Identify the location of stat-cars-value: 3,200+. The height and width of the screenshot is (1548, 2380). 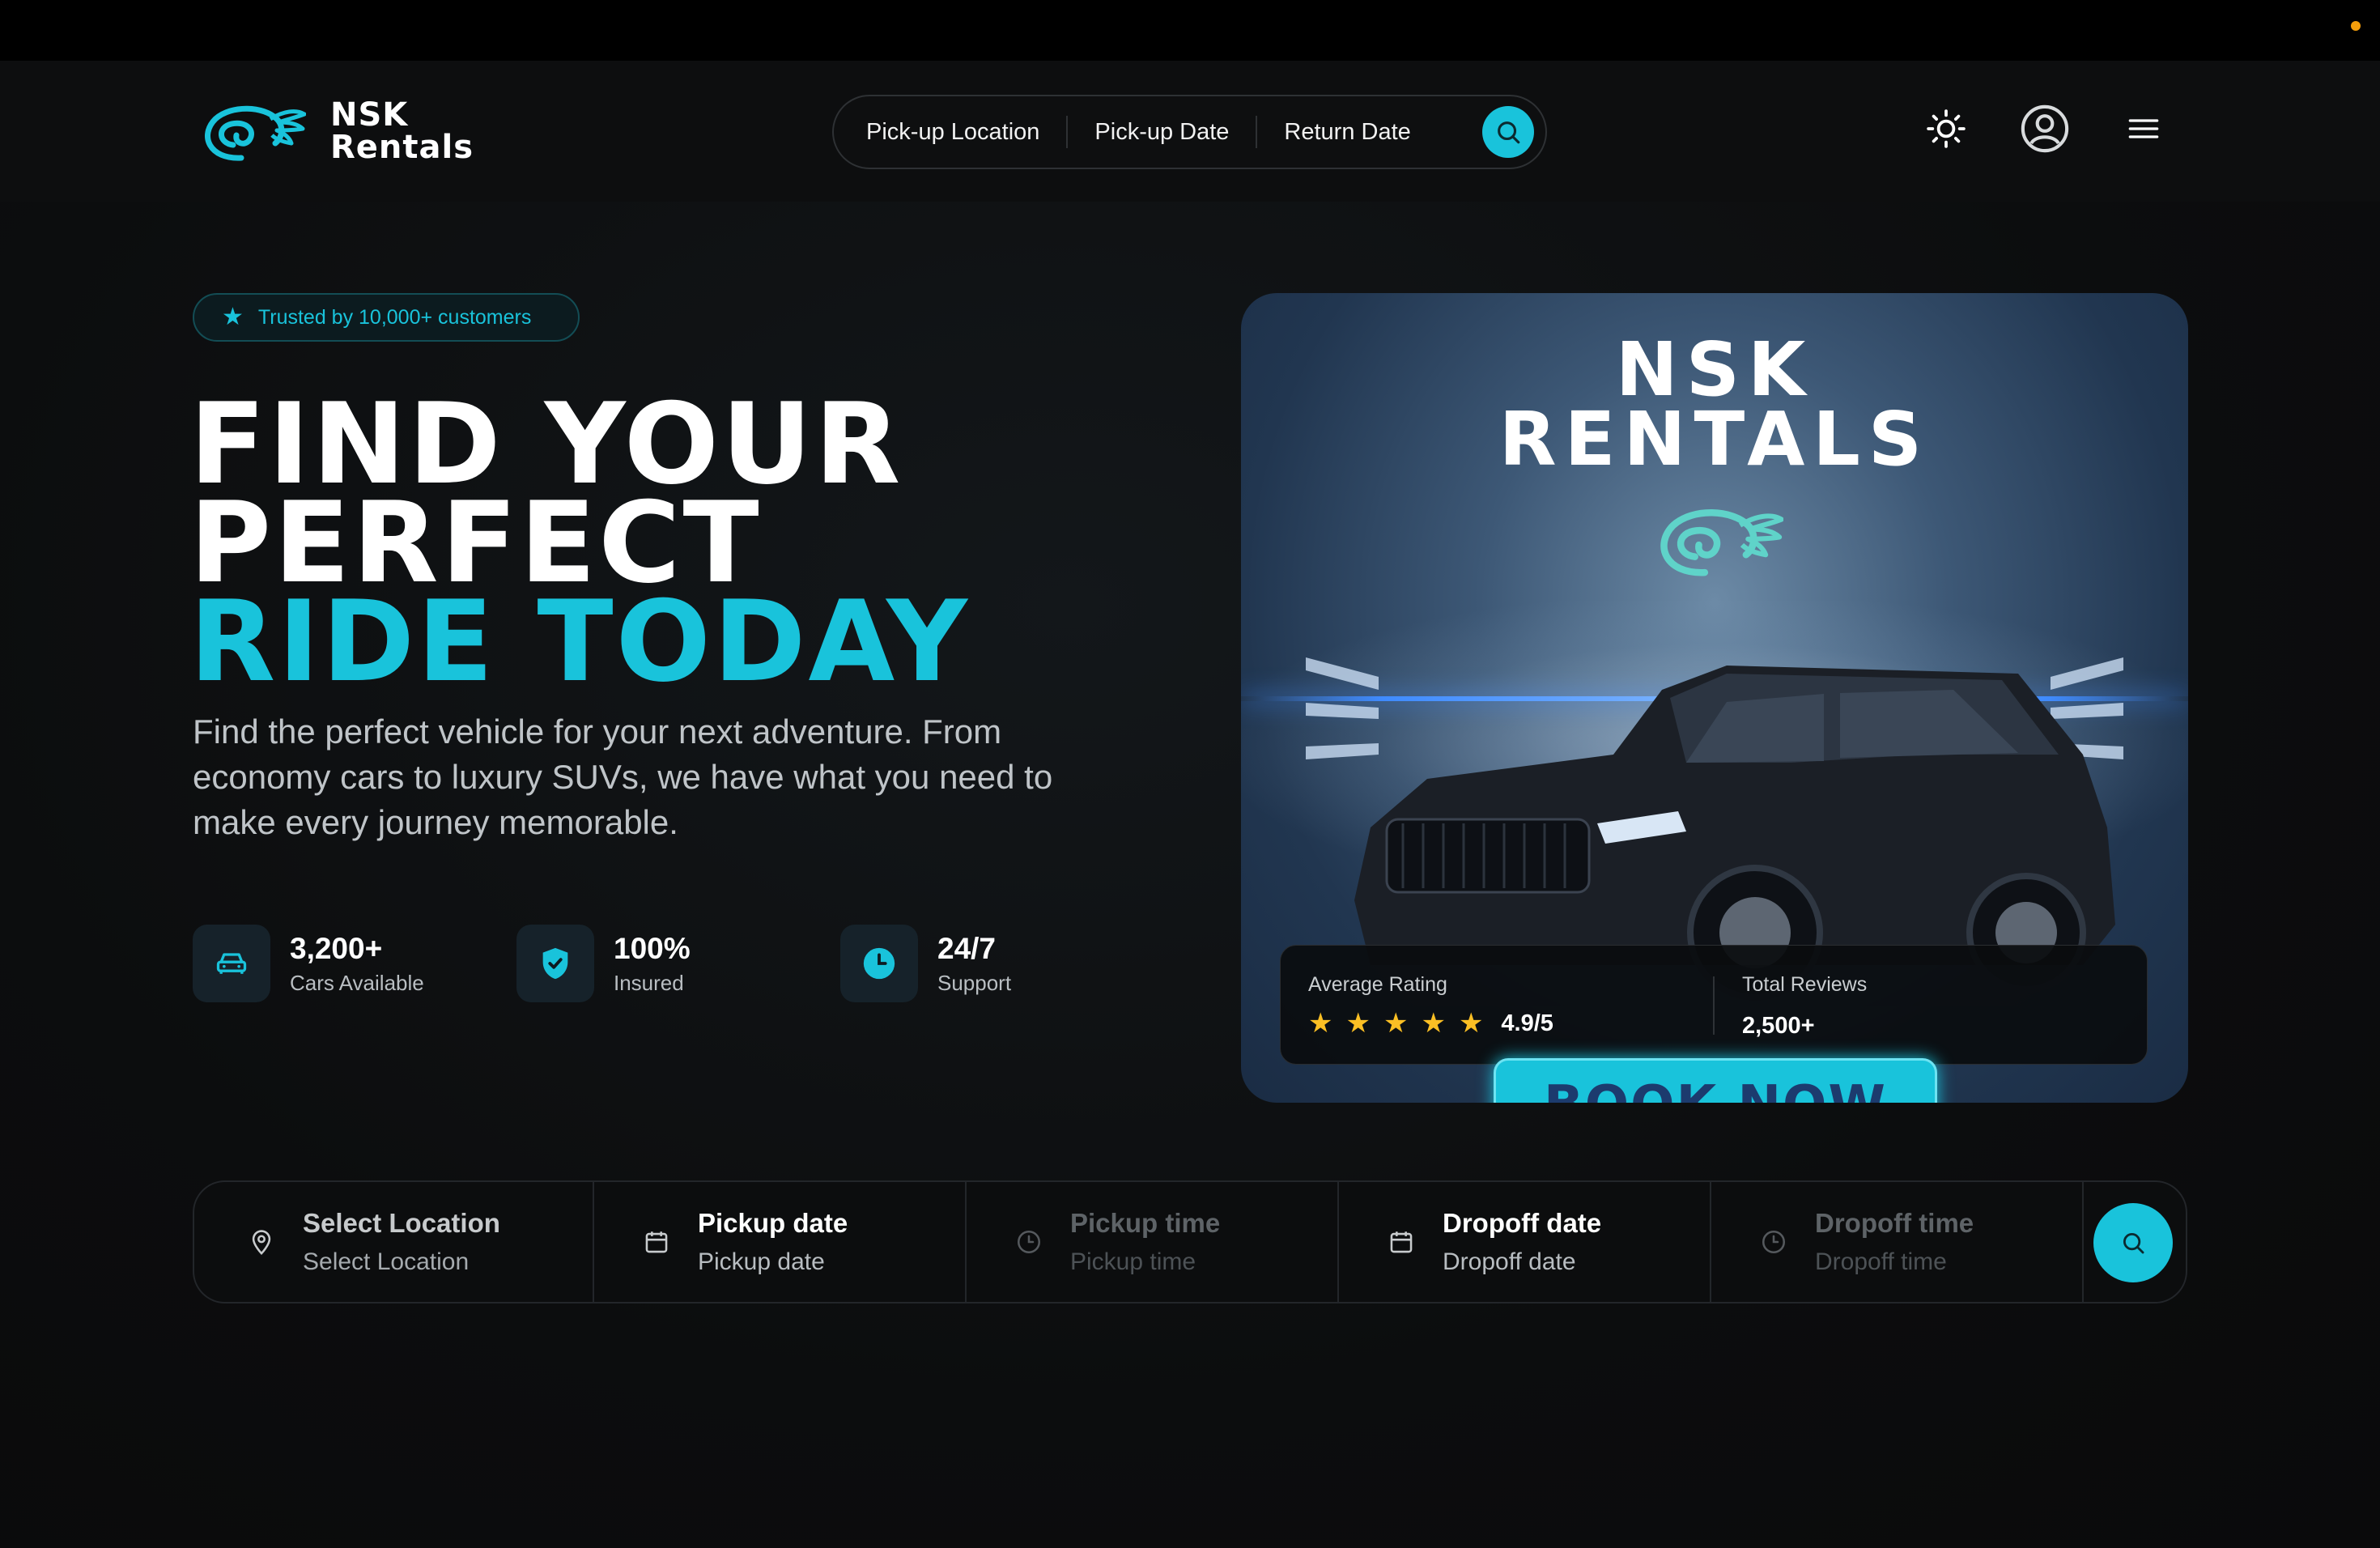
(336, 948).